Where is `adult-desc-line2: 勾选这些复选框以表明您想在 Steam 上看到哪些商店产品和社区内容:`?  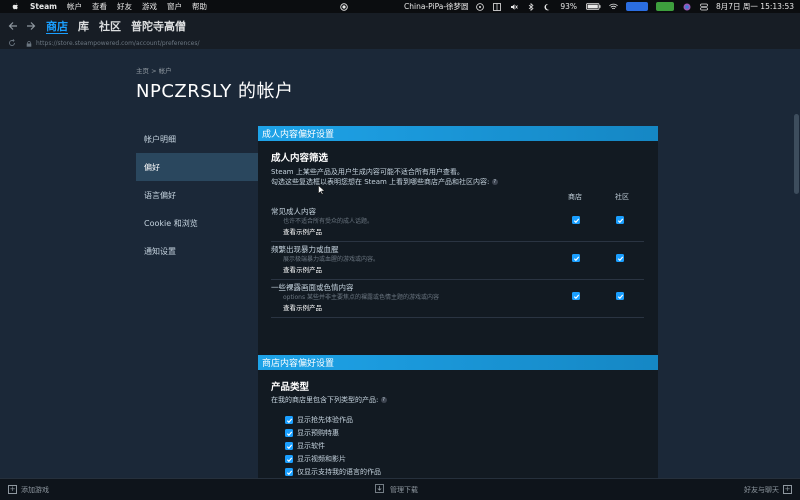 adult-desc-line2: 勾选这些复选框以表明您想在 Steam 上看到哪些商店产品和社区内容: is located at coordinates (380, 182).